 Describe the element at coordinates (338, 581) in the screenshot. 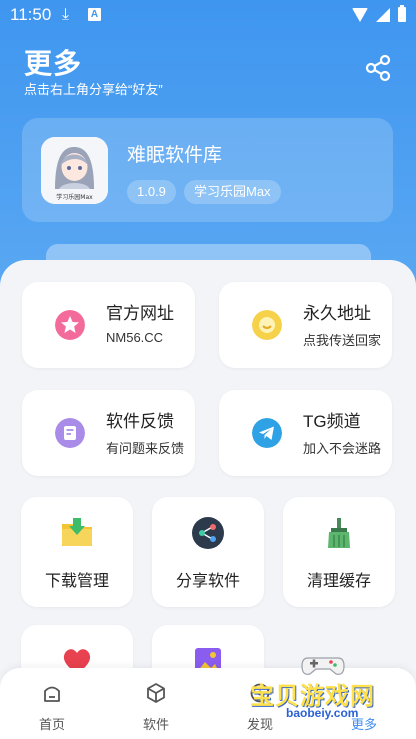

I see `tool-label: 清理缓存` at that location.